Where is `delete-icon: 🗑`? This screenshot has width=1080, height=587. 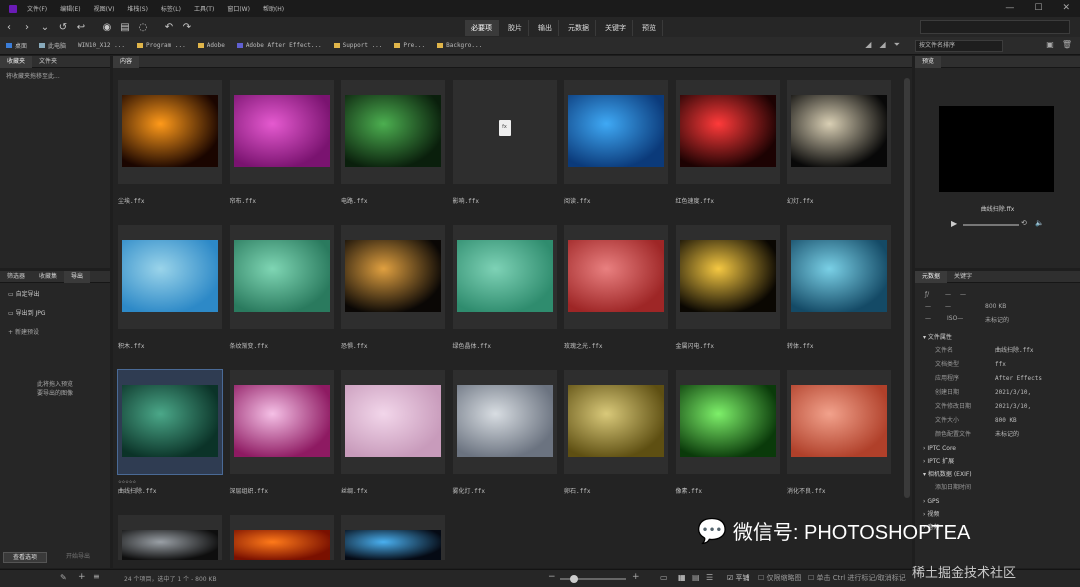 delete-icon: 🗑 is located at coordinates (1067, 44).